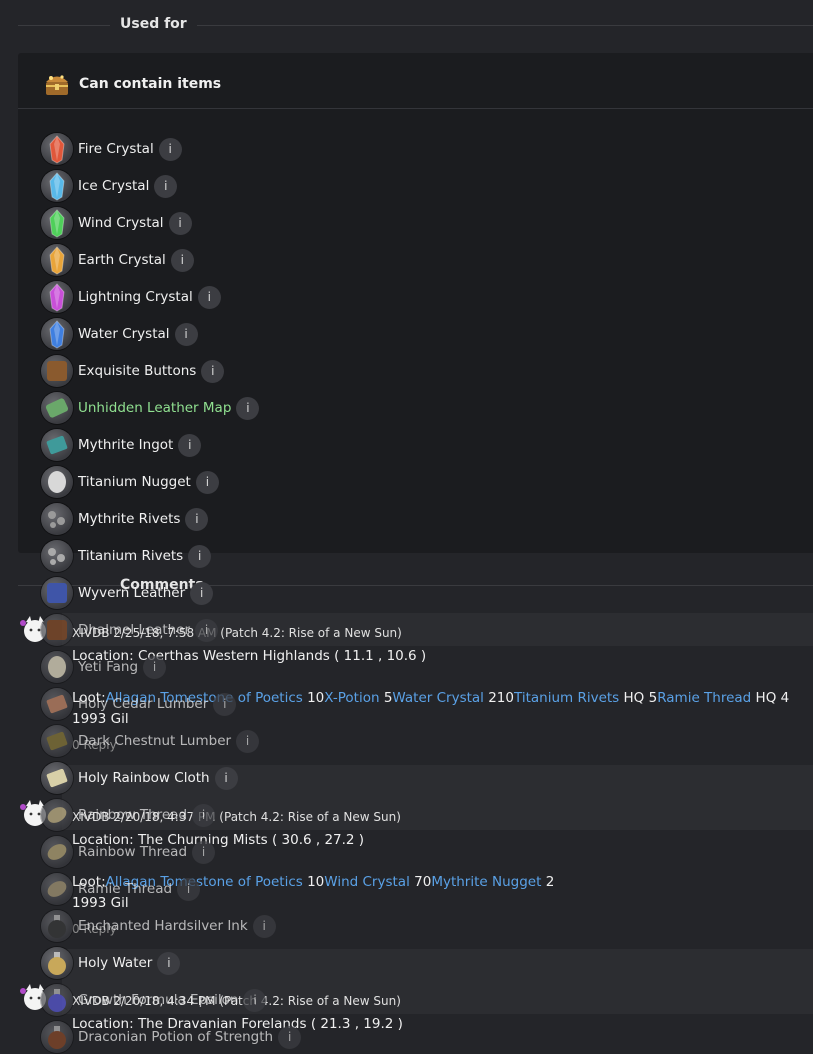 The width and height of the screenshot is (813, 1054). What do you see at coordinates (501, 698) in the screenshot?
I see `loot-qty: 210` at bounding box center [501, 698].